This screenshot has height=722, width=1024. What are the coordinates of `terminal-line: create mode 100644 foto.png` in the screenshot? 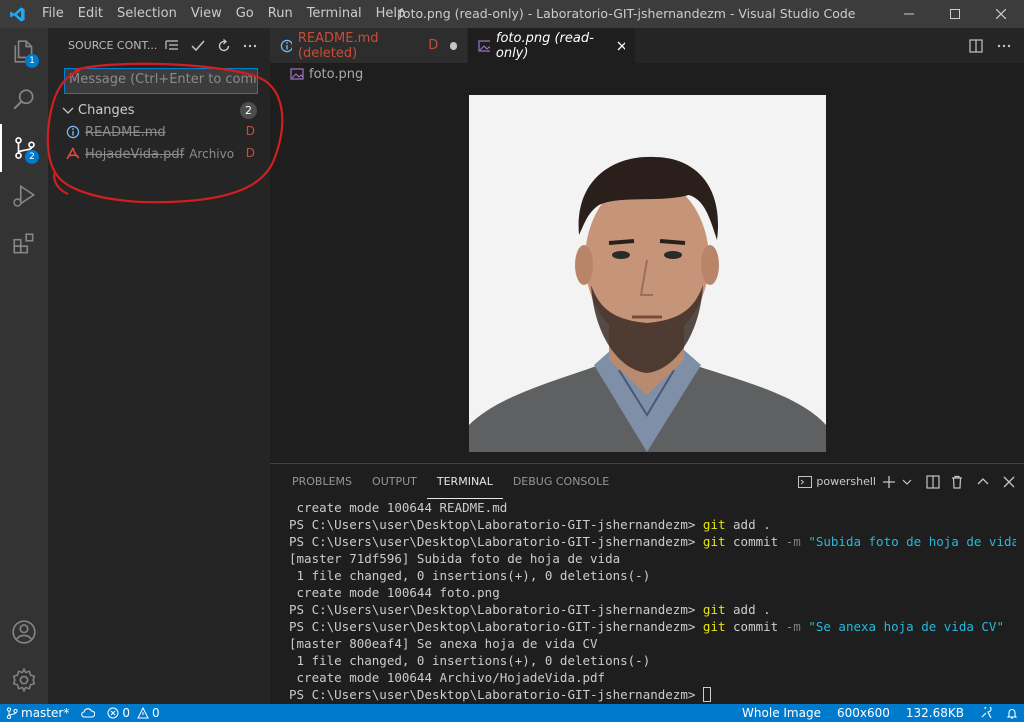 It's located at (394, 592).